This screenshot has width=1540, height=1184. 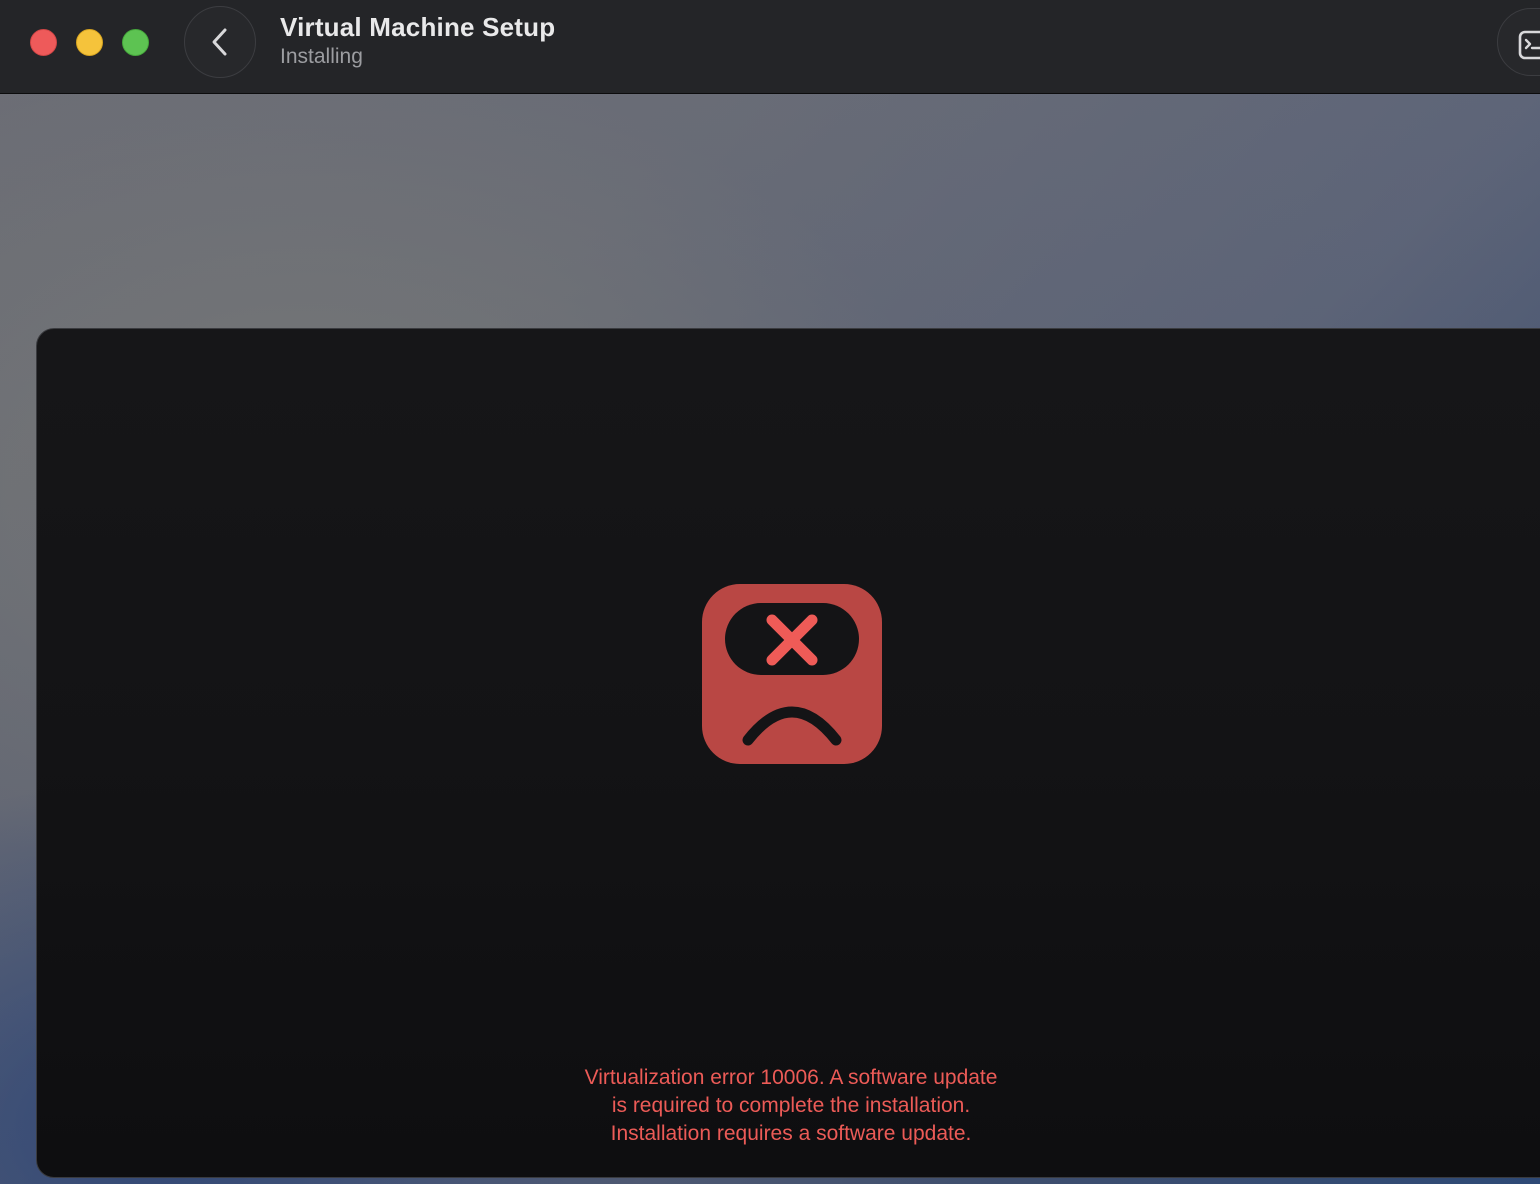 What do you see at coordinates (135, 42) in the screenshot?
I see `zoom-window-button` at bounding box center [135, 42].